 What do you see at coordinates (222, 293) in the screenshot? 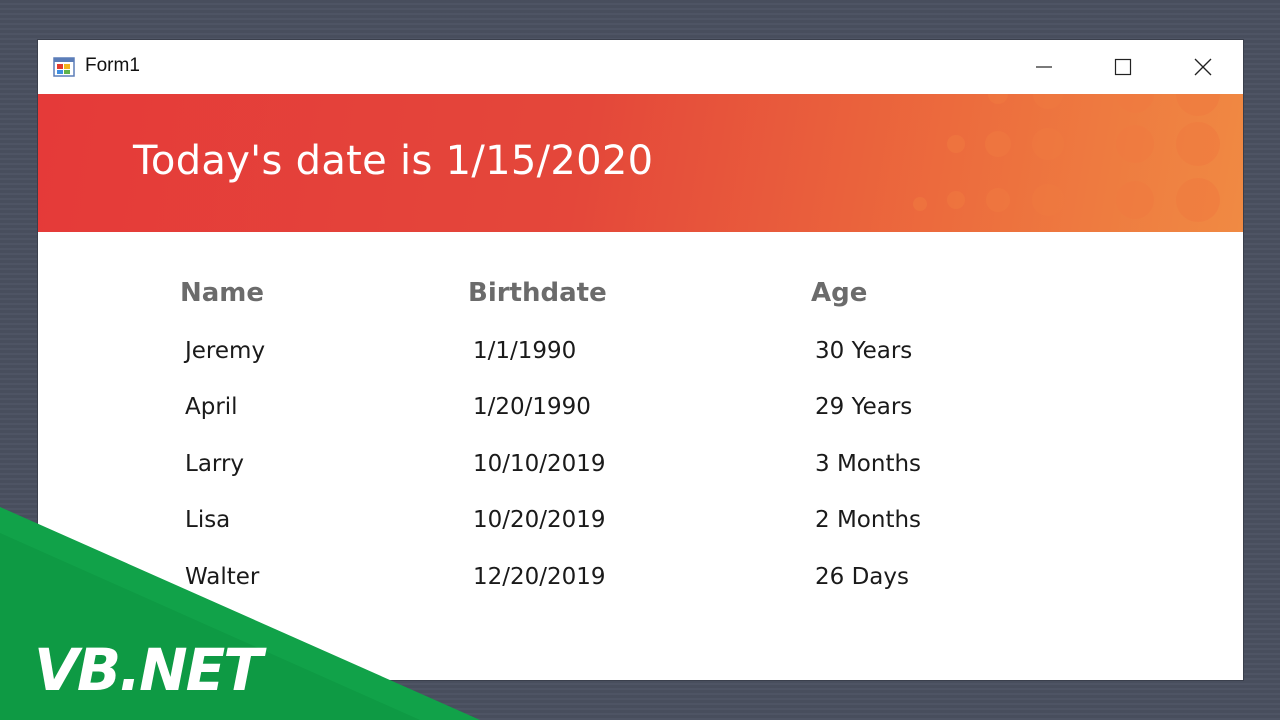
I see `column-header-name: Name` at bounding box center [222, 293].